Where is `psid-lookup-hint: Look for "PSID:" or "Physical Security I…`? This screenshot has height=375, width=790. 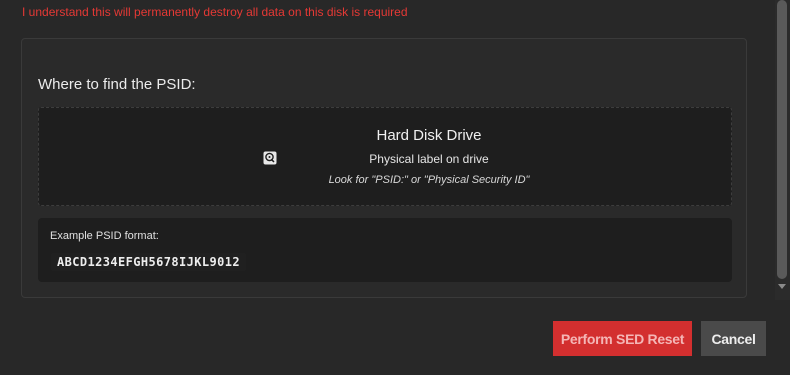
psid-lookup-hint: Look for "PSID:" or "Physical Security I… is located at coordinates (429, 180).